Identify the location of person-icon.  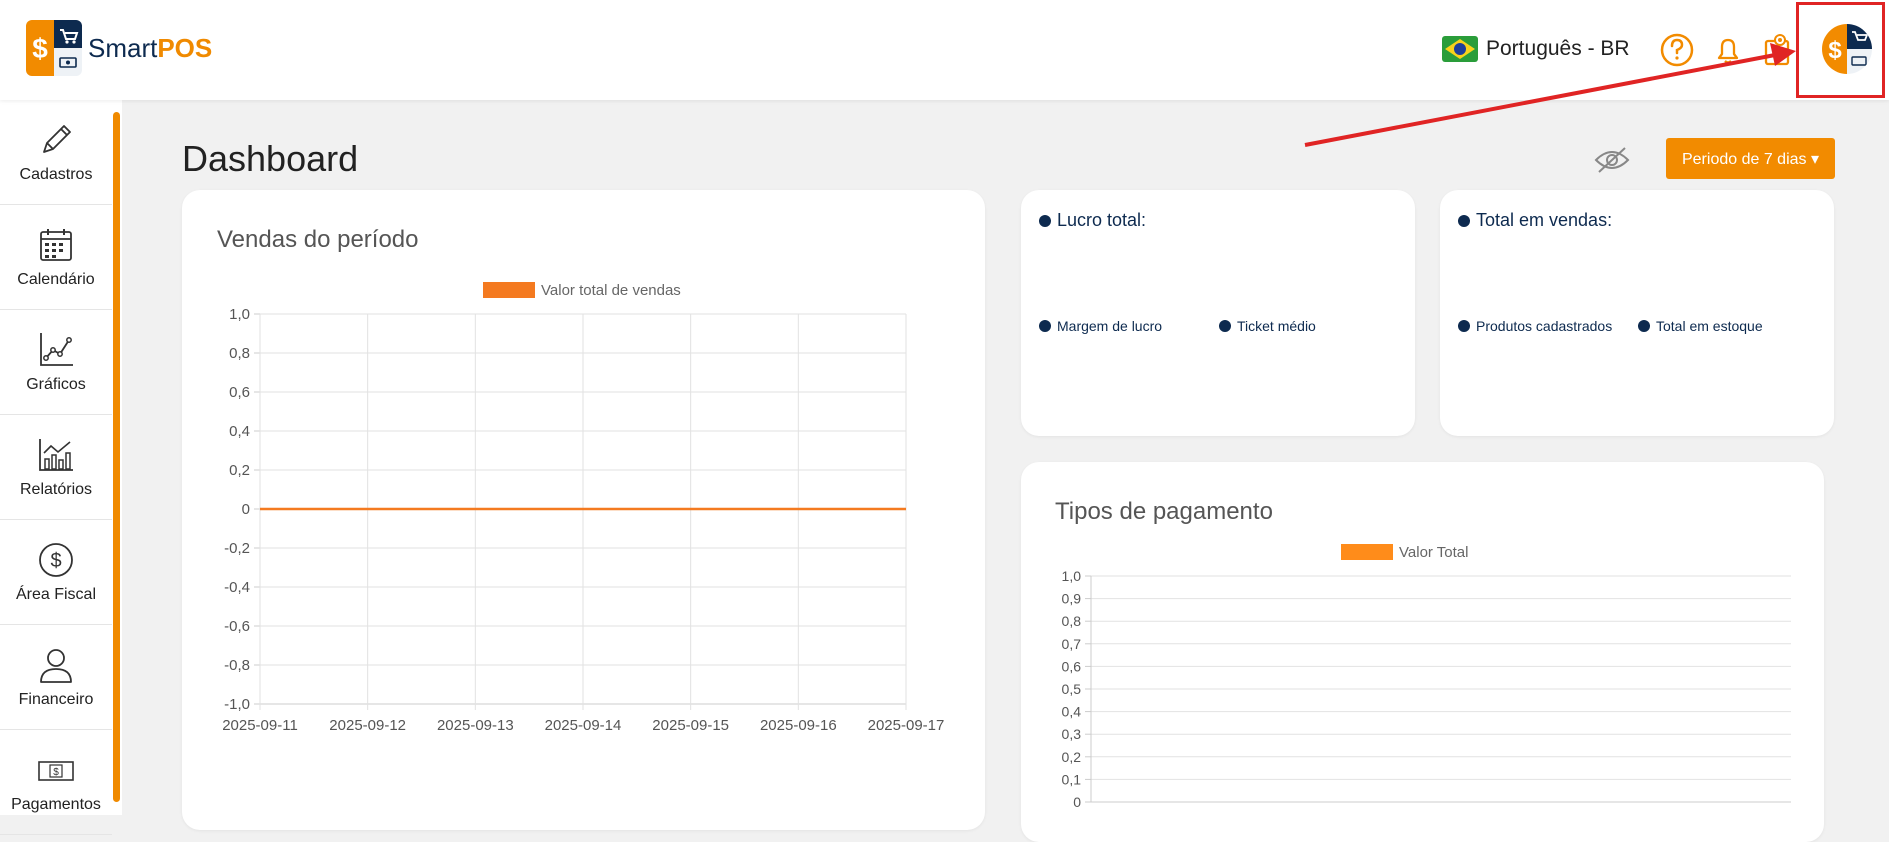
(56, 666).